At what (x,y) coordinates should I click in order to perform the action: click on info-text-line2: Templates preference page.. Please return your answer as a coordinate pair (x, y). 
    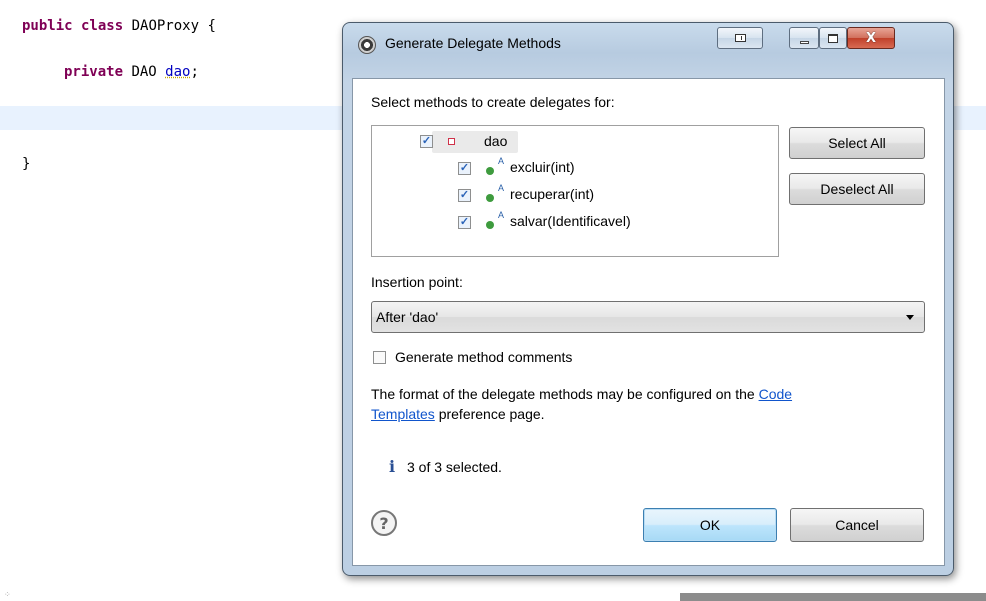
    Looking at the image, I should click on (458, 414).